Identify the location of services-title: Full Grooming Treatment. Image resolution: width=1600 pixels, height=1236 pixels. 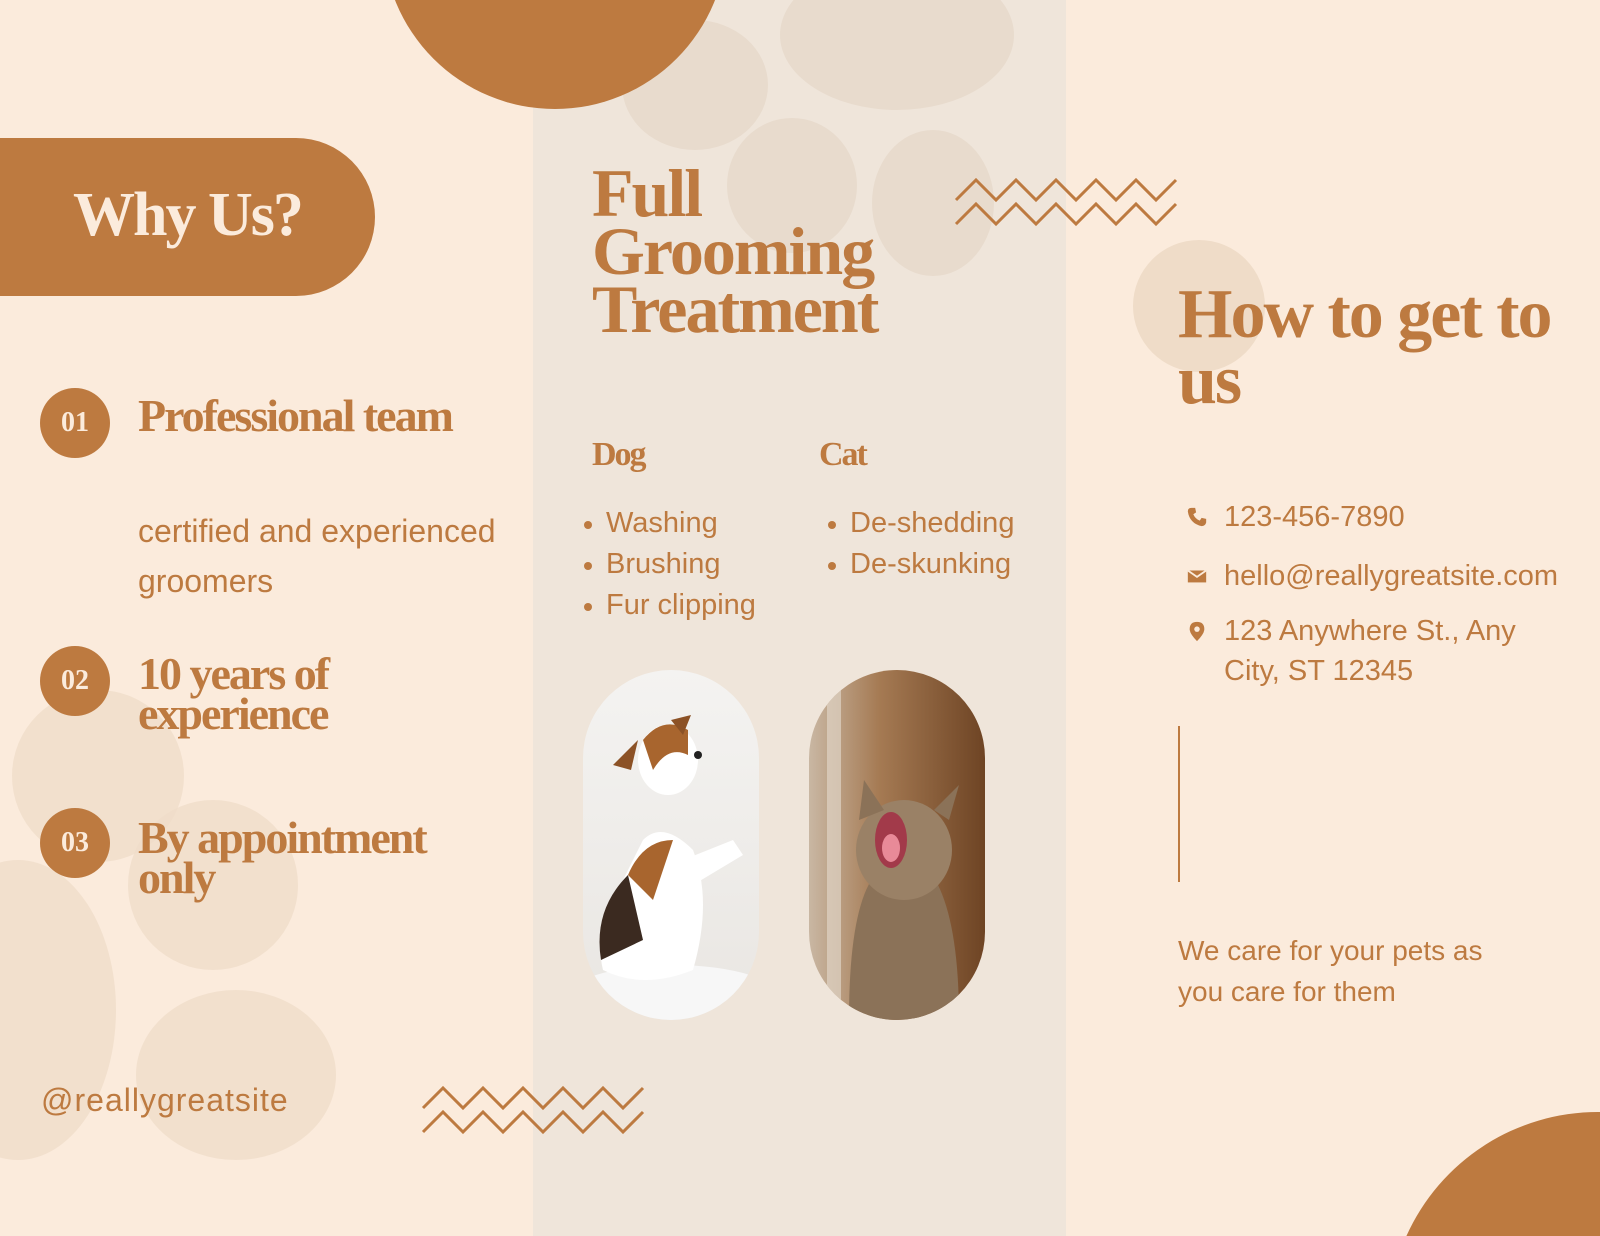
(735, 251).